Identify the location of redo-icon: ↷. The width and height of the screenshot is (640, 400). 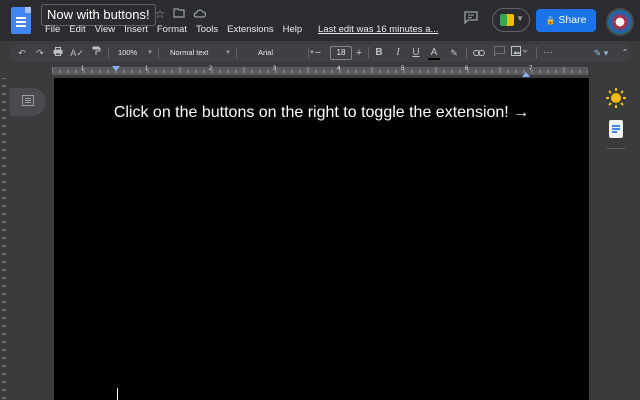
(40, 53).